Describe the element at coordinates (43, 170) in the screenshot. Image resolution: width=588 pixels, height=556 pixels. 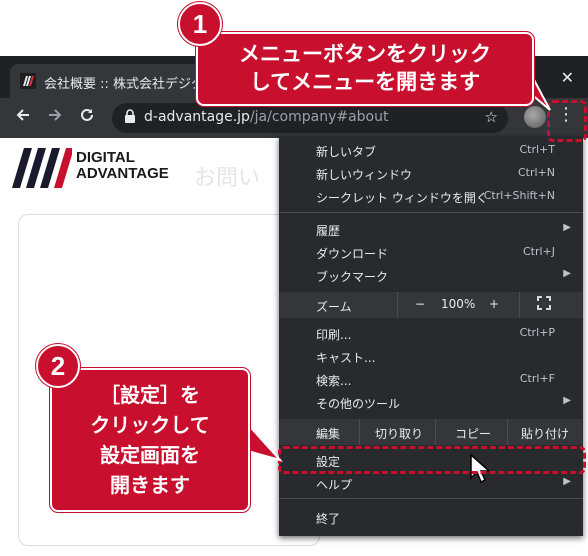
I see `logo-mark-icon` at that location.